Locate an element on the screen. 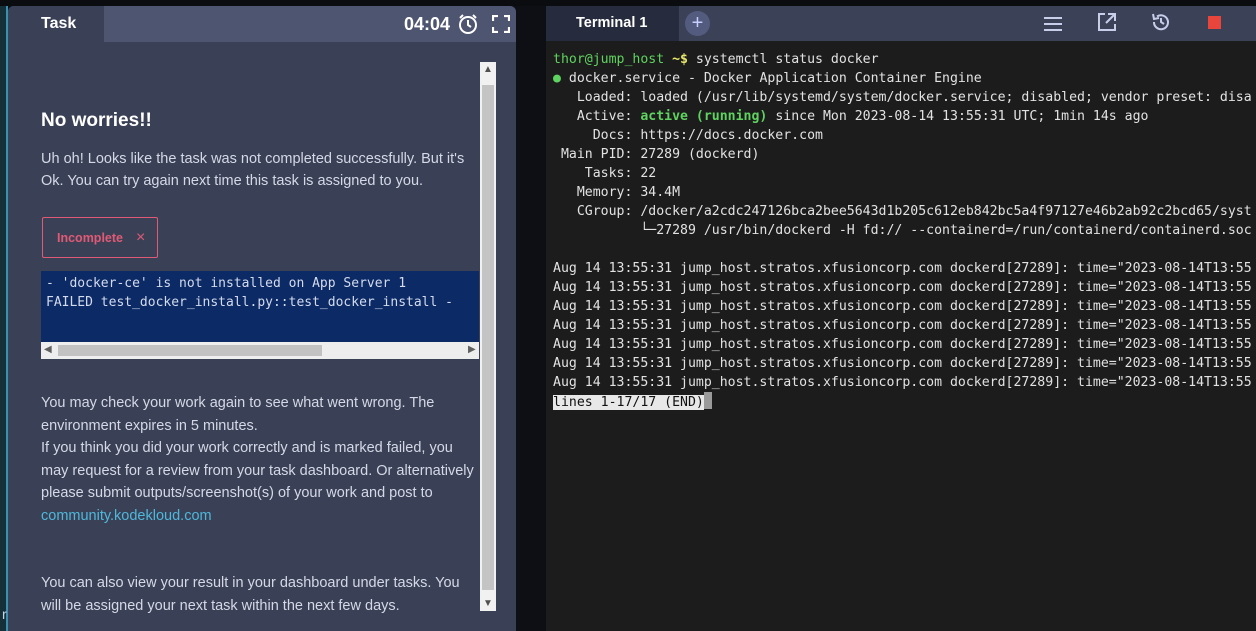 The width and height of the screenshot is (1256, 631). active-label: Active: is located at coordinates (597, 116).